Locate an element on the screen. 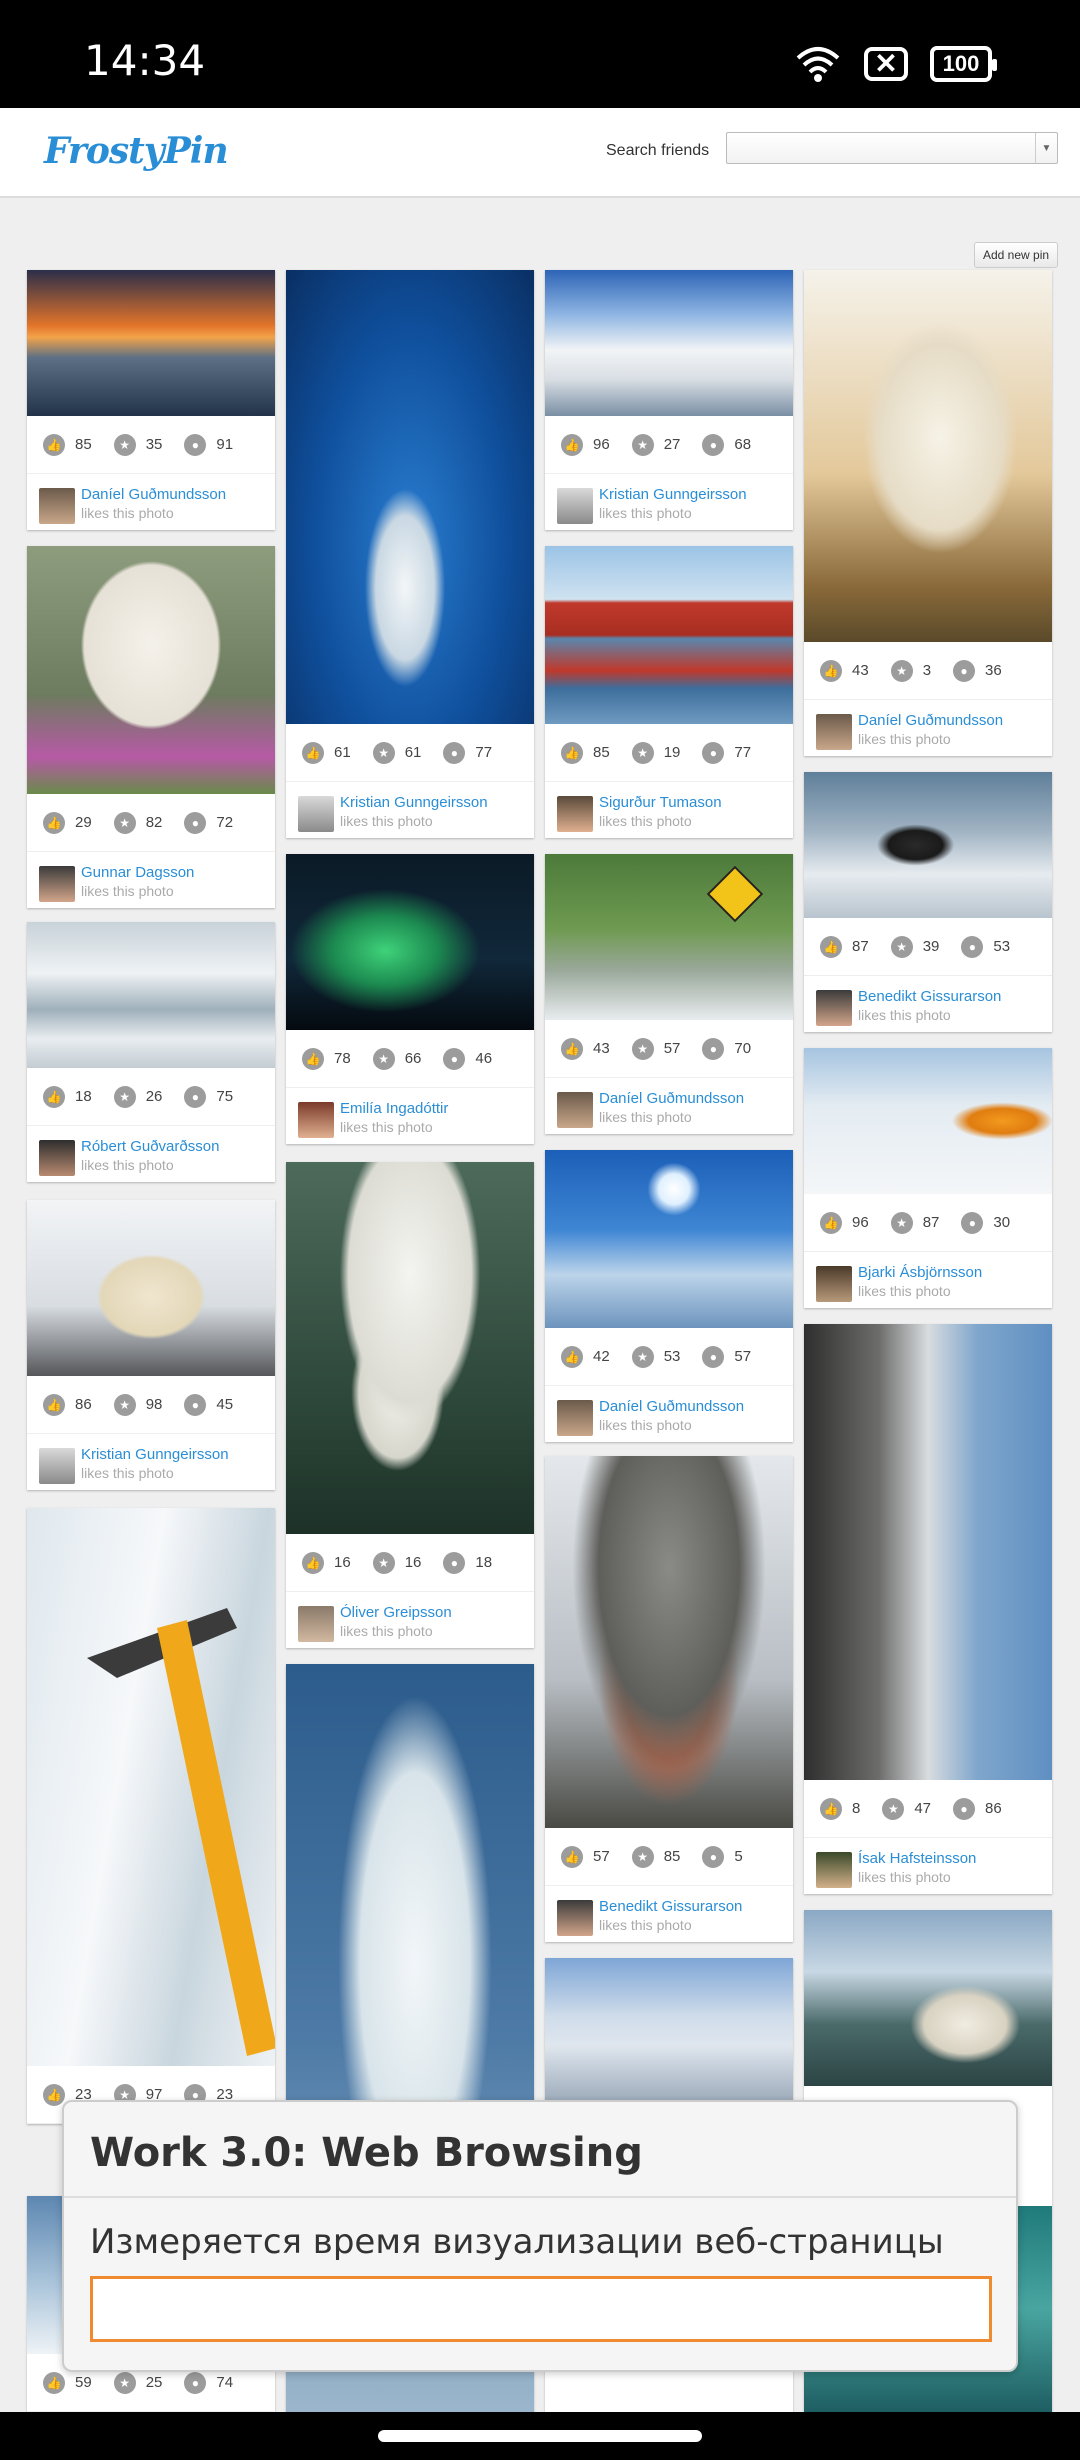 The image size is (1080, 2460). pin-card: 👍 23 ★ 97 ● 23 is located at coordinates (151, 1816).